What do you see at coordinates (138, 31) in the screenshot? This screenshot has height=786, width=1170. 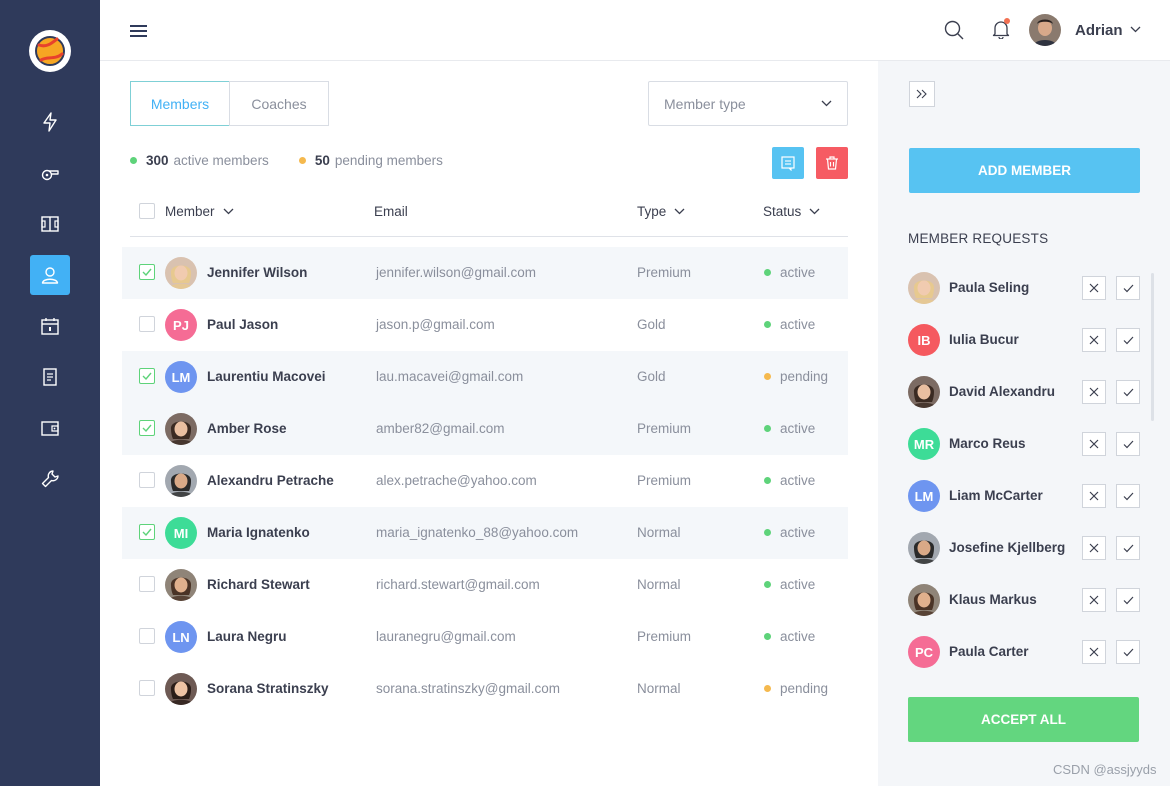 I see `hamburger-menu-icon` at bounding box center [138, 31].